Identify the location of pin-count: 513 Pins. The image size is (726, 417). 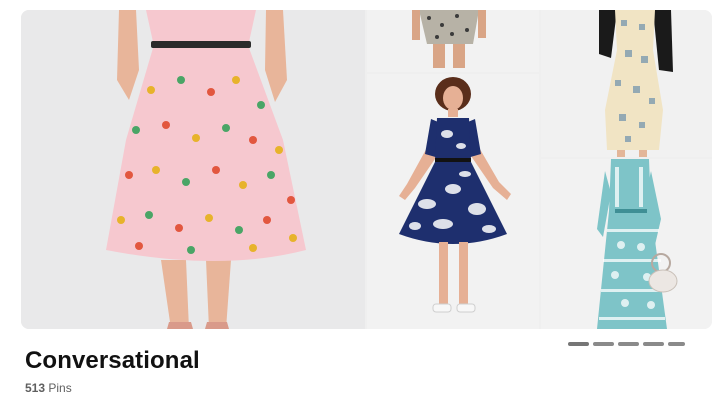
(48, 388).